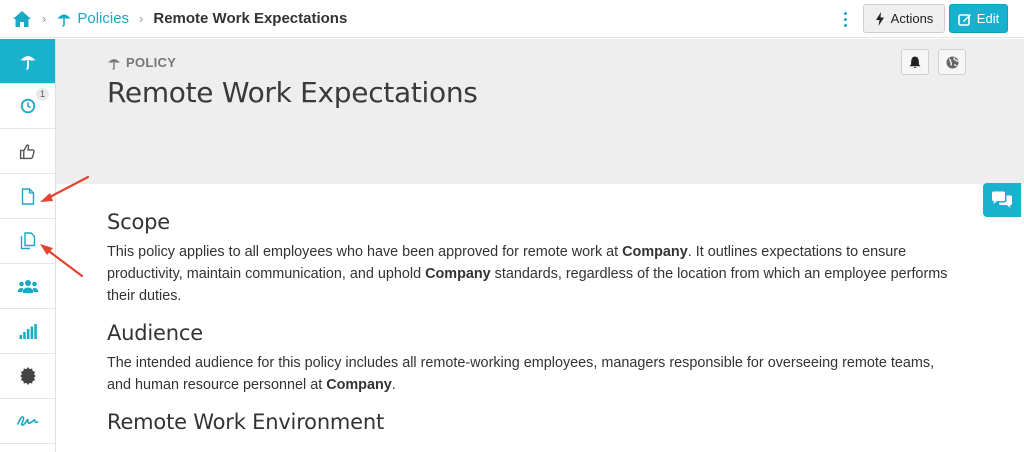 This screenshot has height=452, width=1024. I want to click on signal-bars-icon, so click(28, 331).